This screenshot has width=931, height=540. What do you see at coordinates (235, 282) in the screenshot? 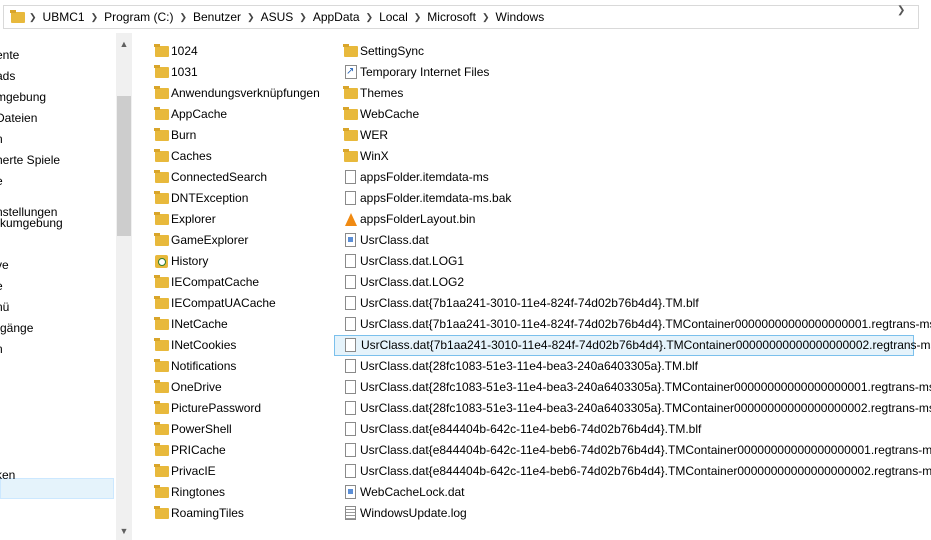
I see `file-item: IECompatCache` at bounding box center [235, 282].